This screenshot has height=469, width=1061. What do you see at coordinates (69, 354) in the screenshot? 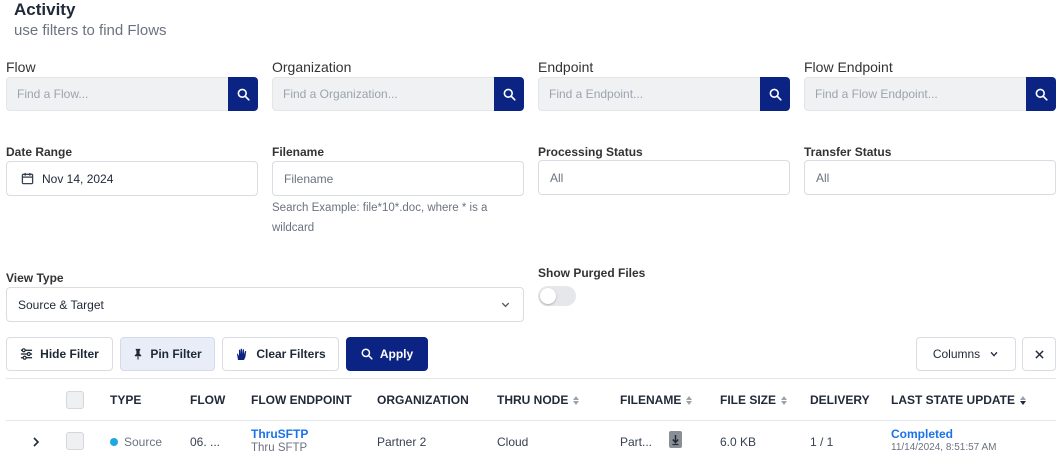
I see `hide-filter-label: Hide Filter` at bounding box center [69, 354].